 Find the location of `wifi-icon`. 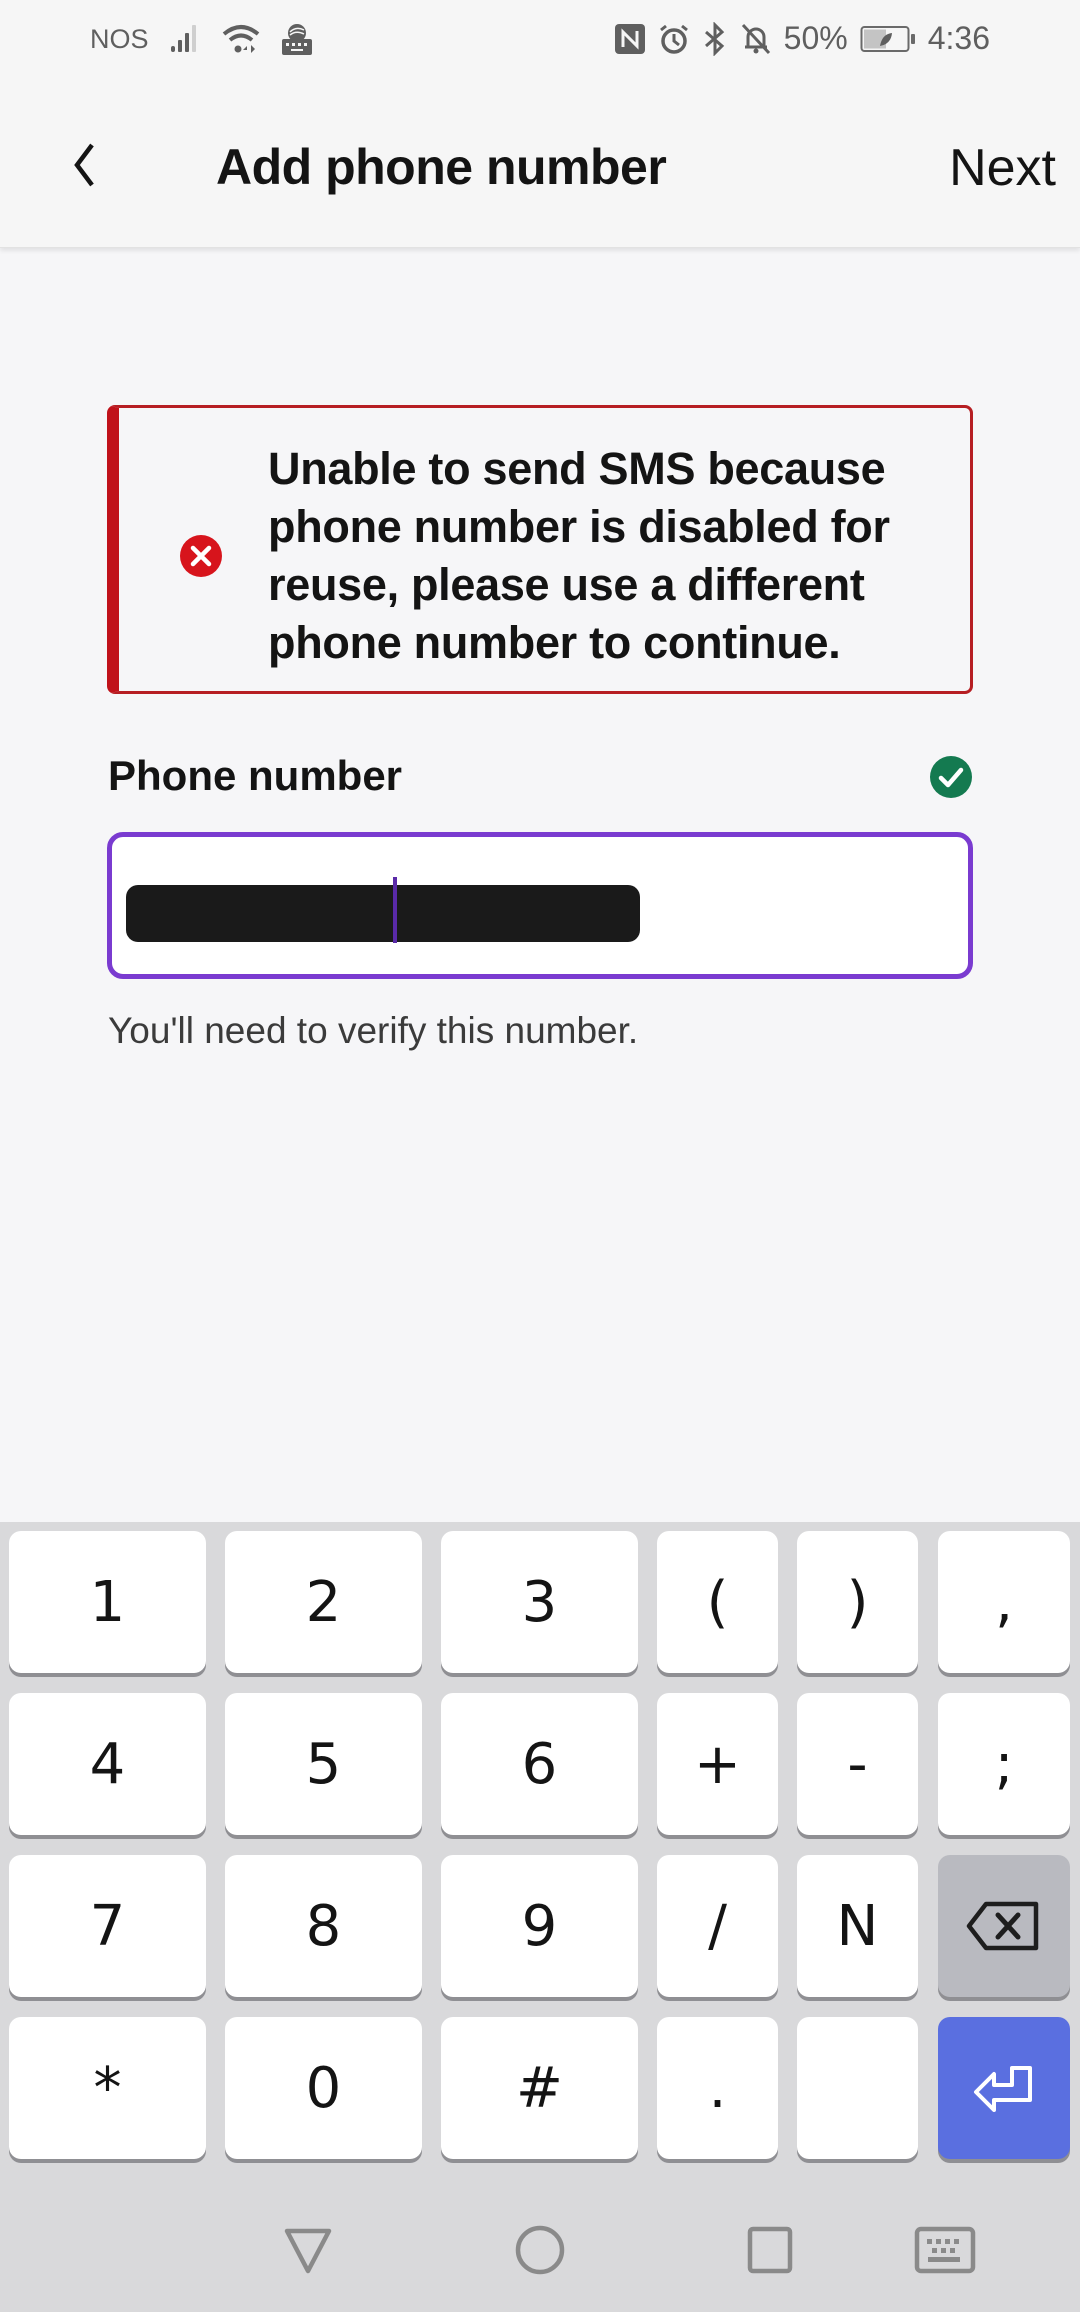

wifi-icon is located at coordinates (241, 39).